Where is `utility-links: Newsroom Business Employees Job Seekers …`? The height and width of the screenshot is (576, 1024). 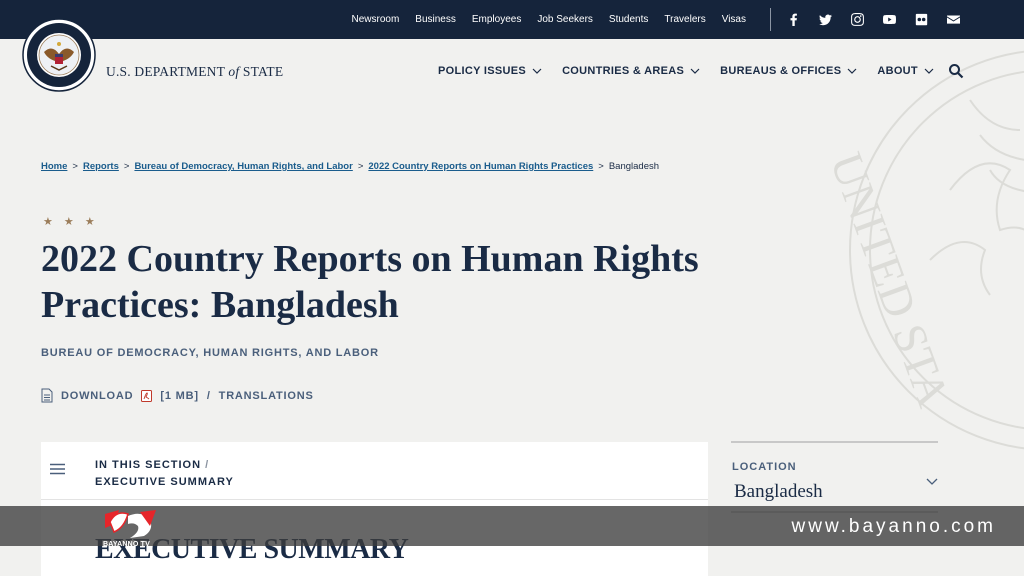
utility-links: Newsroom Business Employees Job Seekers … is located at coordinates (548, 19).